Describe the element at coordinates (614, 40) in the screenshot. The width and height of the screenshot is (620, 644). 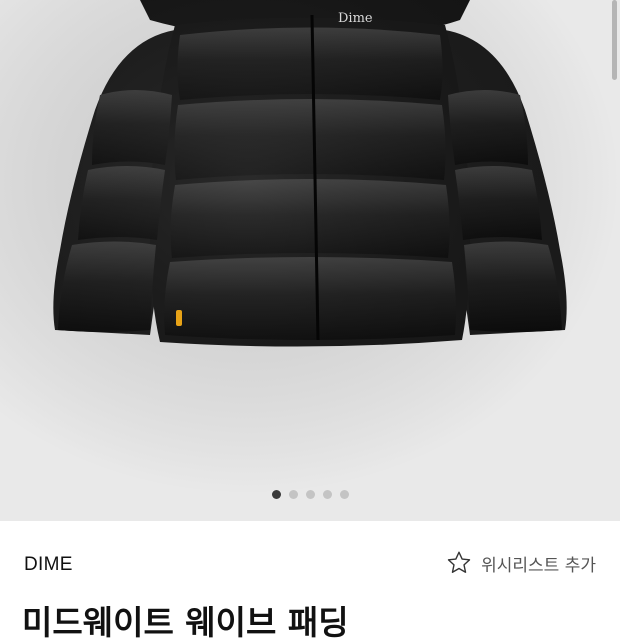
I see `scrollbar-thumb` at that location.